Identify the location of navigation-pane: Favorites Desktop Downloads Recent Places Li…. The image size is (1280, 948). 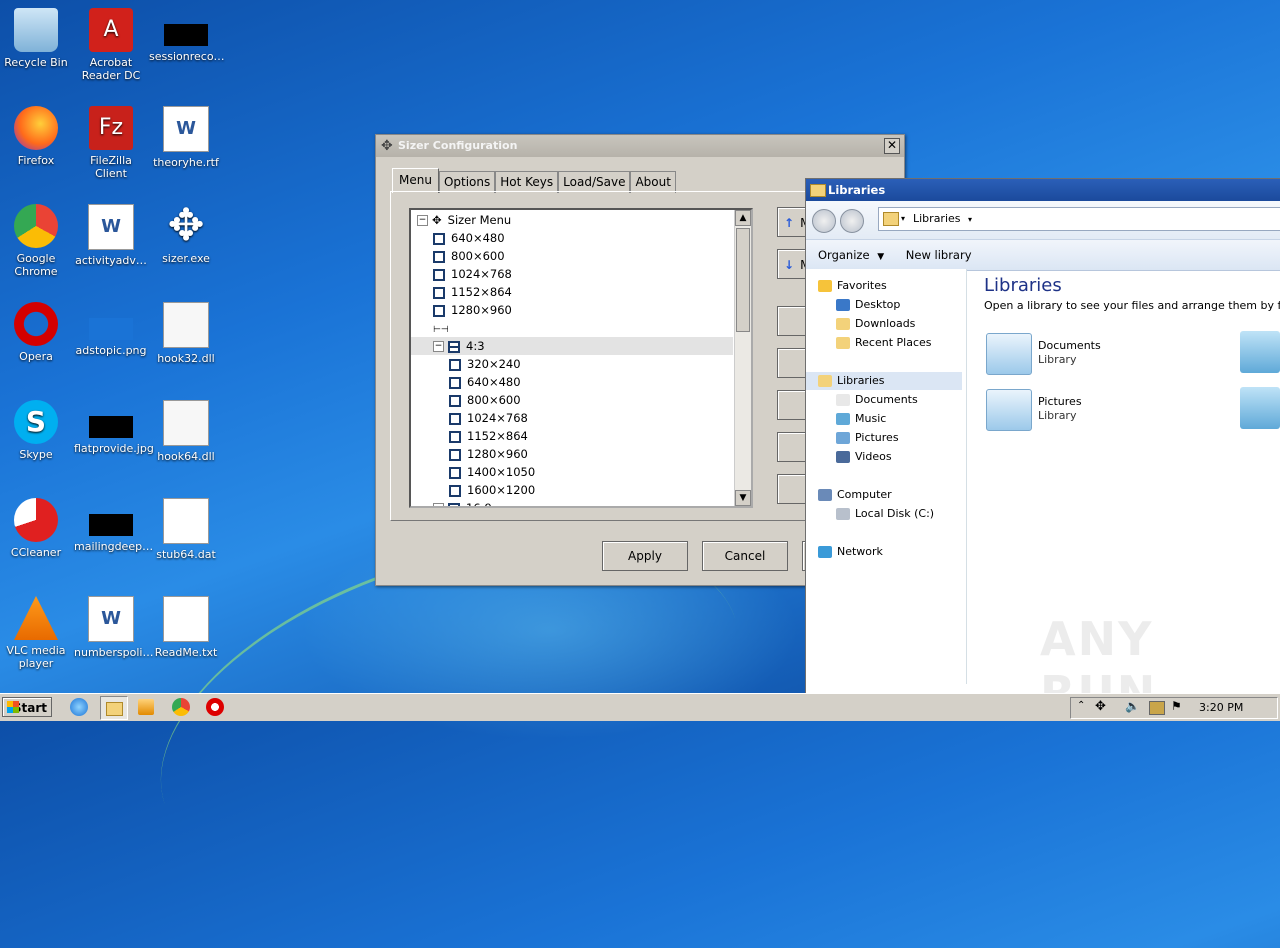
(886, 476).